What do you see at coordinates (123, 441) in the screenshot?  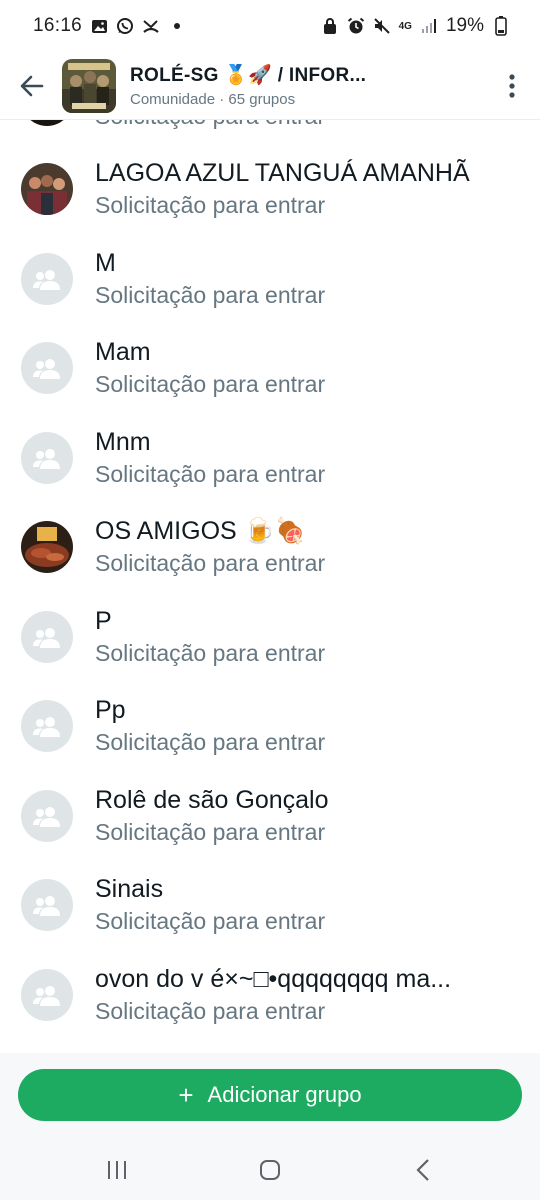 I see `group-name: Mnm` at bounding box center [123, 441].